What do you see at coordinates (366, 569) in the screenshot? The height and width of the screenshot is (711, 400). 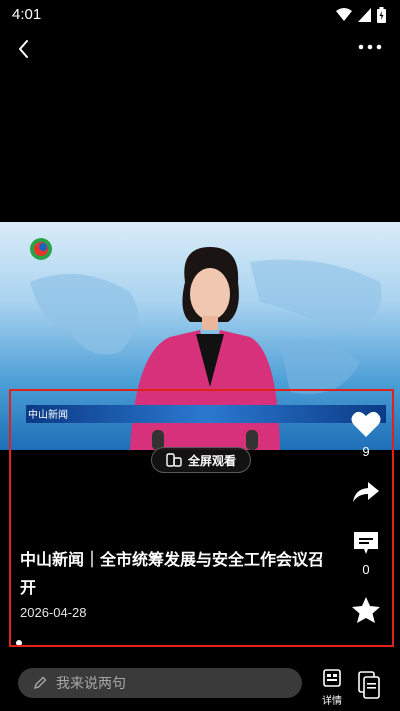 I see `comment-count: 0` at bounding box center [366, 569].